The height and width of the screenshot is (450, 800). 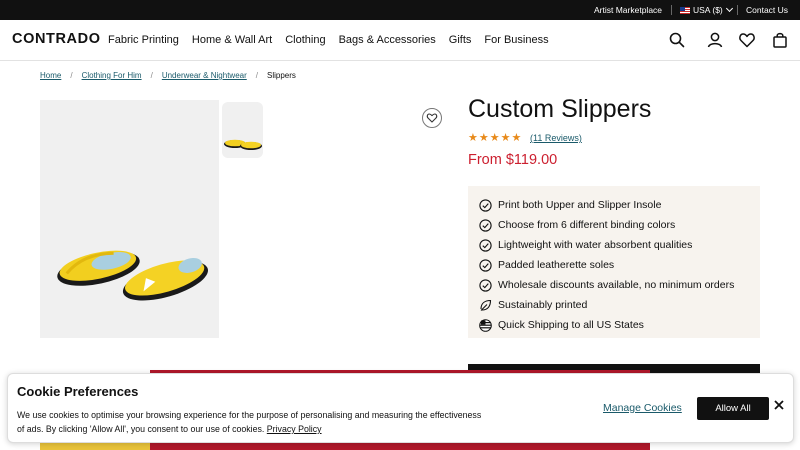 I want to click on account-icon, so click(x=715, y=40).